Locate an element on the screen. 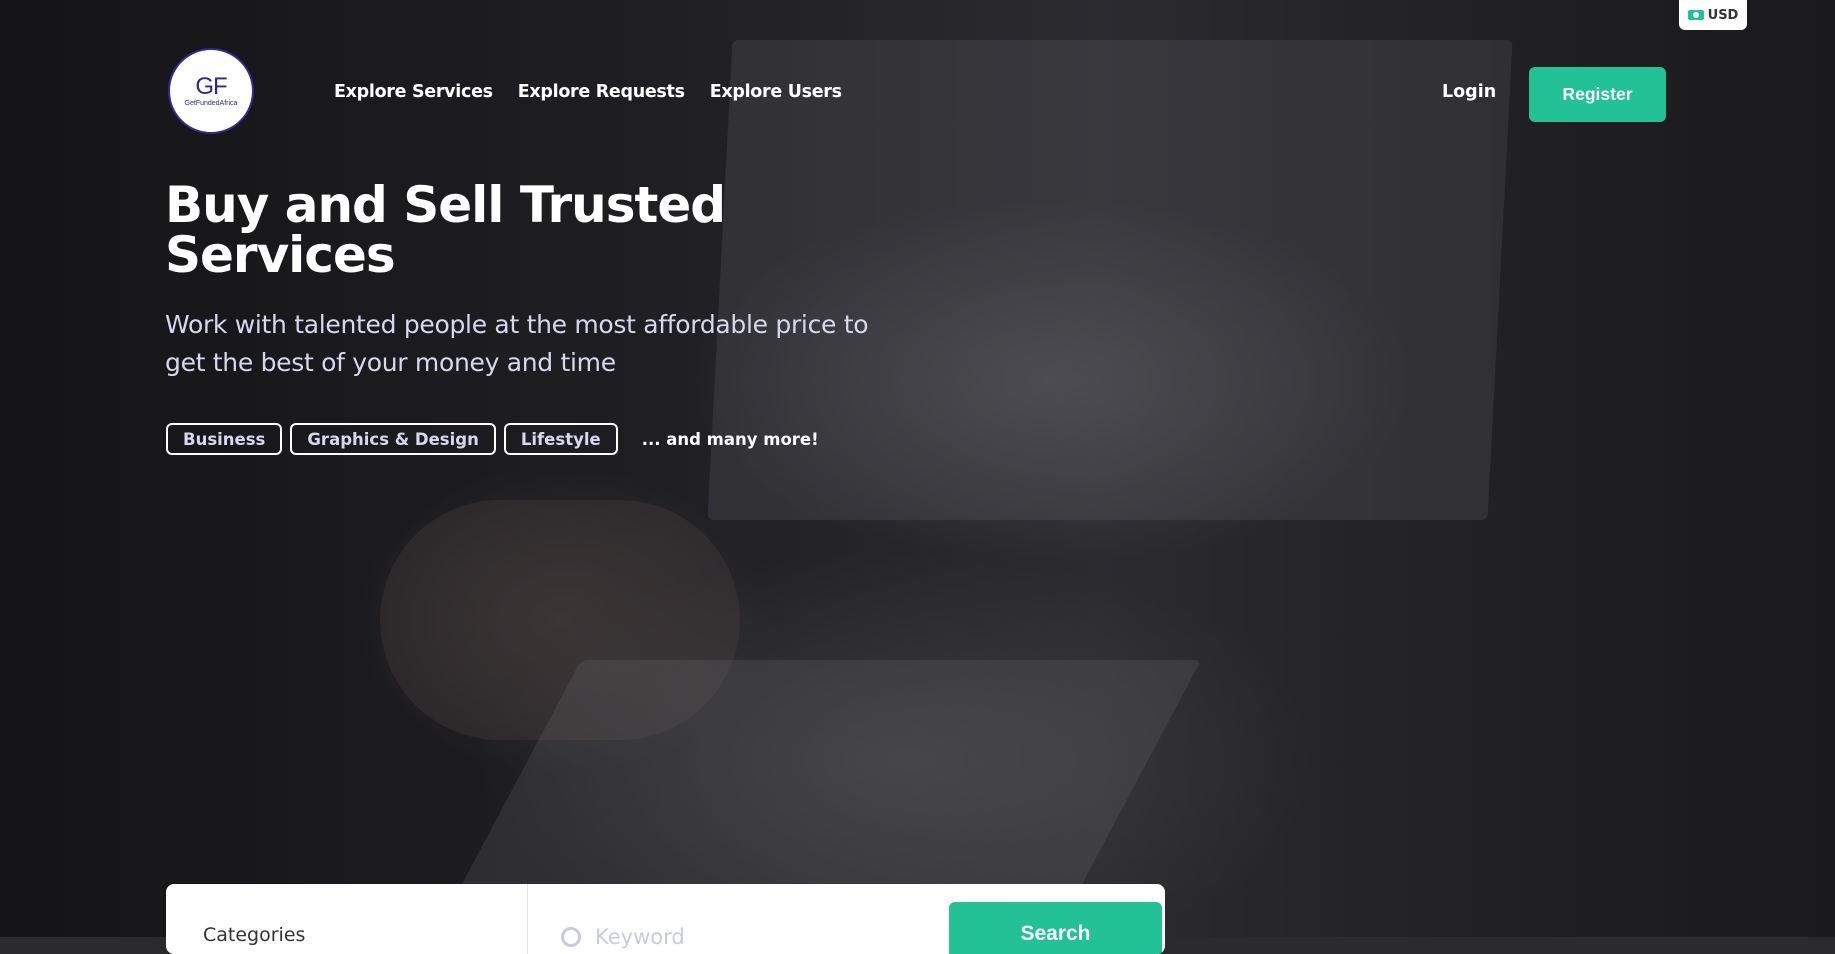  tag-graphics-design: Graphics & Design is located at coordinates (393, 439).